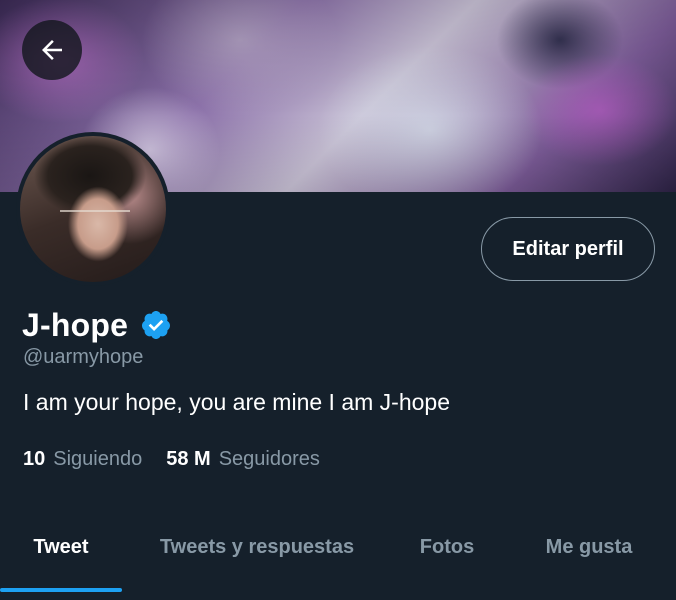 The image size is (676, 600). What do you see at coordinates (75, 324) in the screenshot?
I see `display-name: J-hope` at bounding box center [75, 324].